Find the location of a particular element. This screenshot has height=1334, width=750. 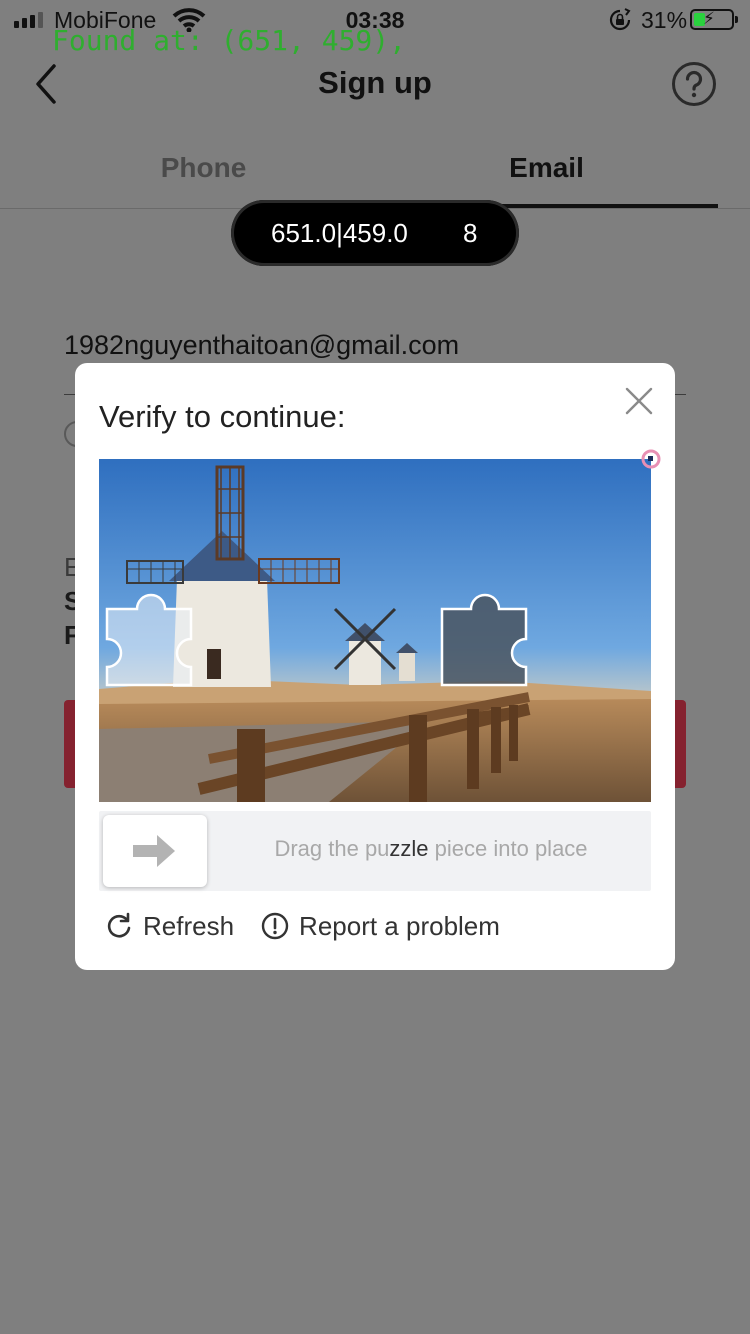

coordinate-text: 651.0|459.0 is located at coordinates (339, 233).